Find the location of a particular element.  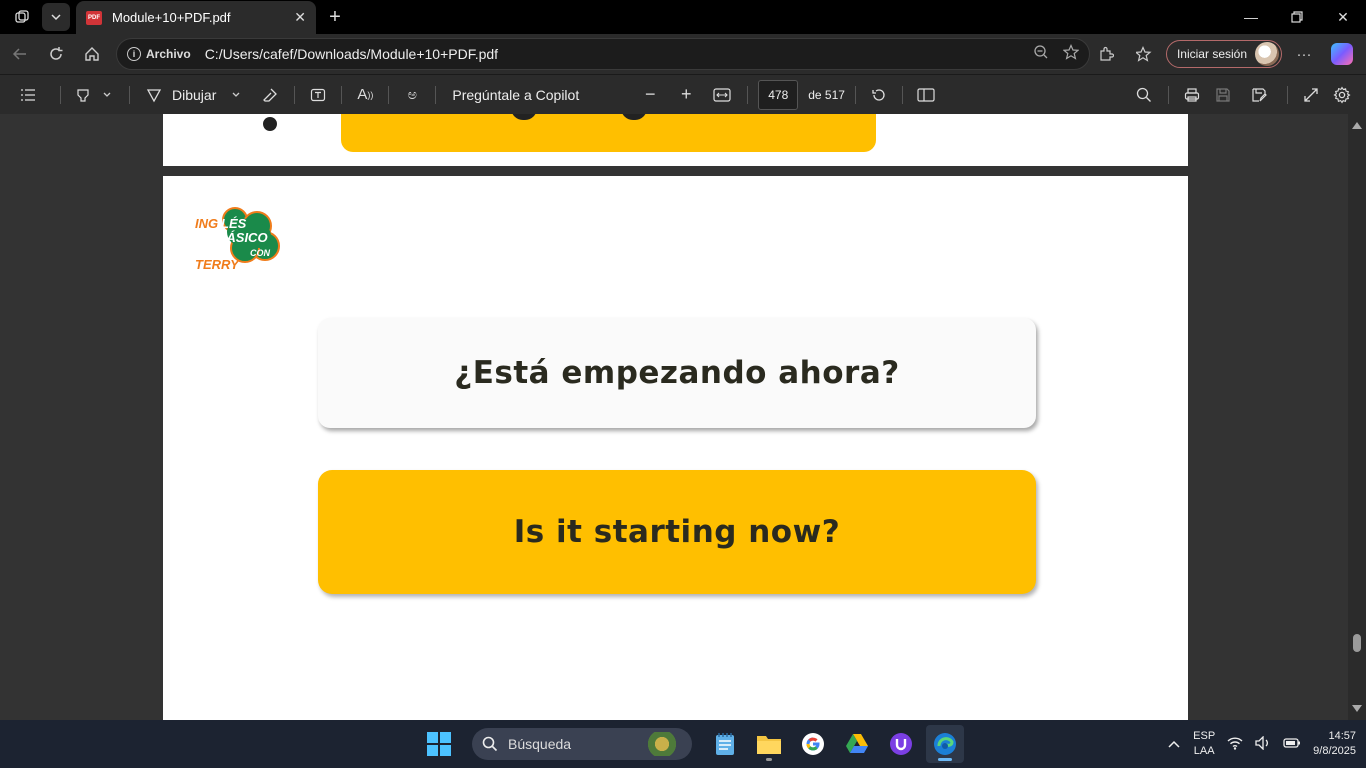

question-text: ¿Está empezando ahora? is located at coordinates (677, 373).